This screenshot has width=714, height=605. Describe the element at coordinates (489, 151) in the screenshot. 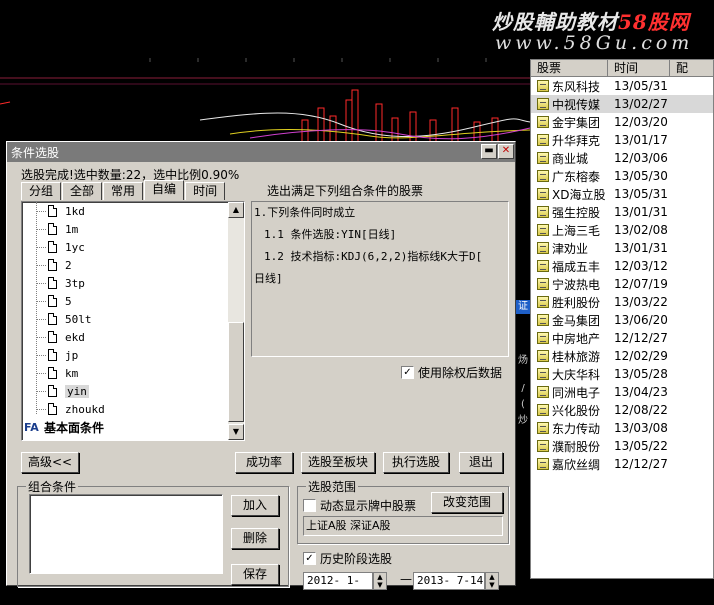

I see `minimize-button: ▬` at that location.